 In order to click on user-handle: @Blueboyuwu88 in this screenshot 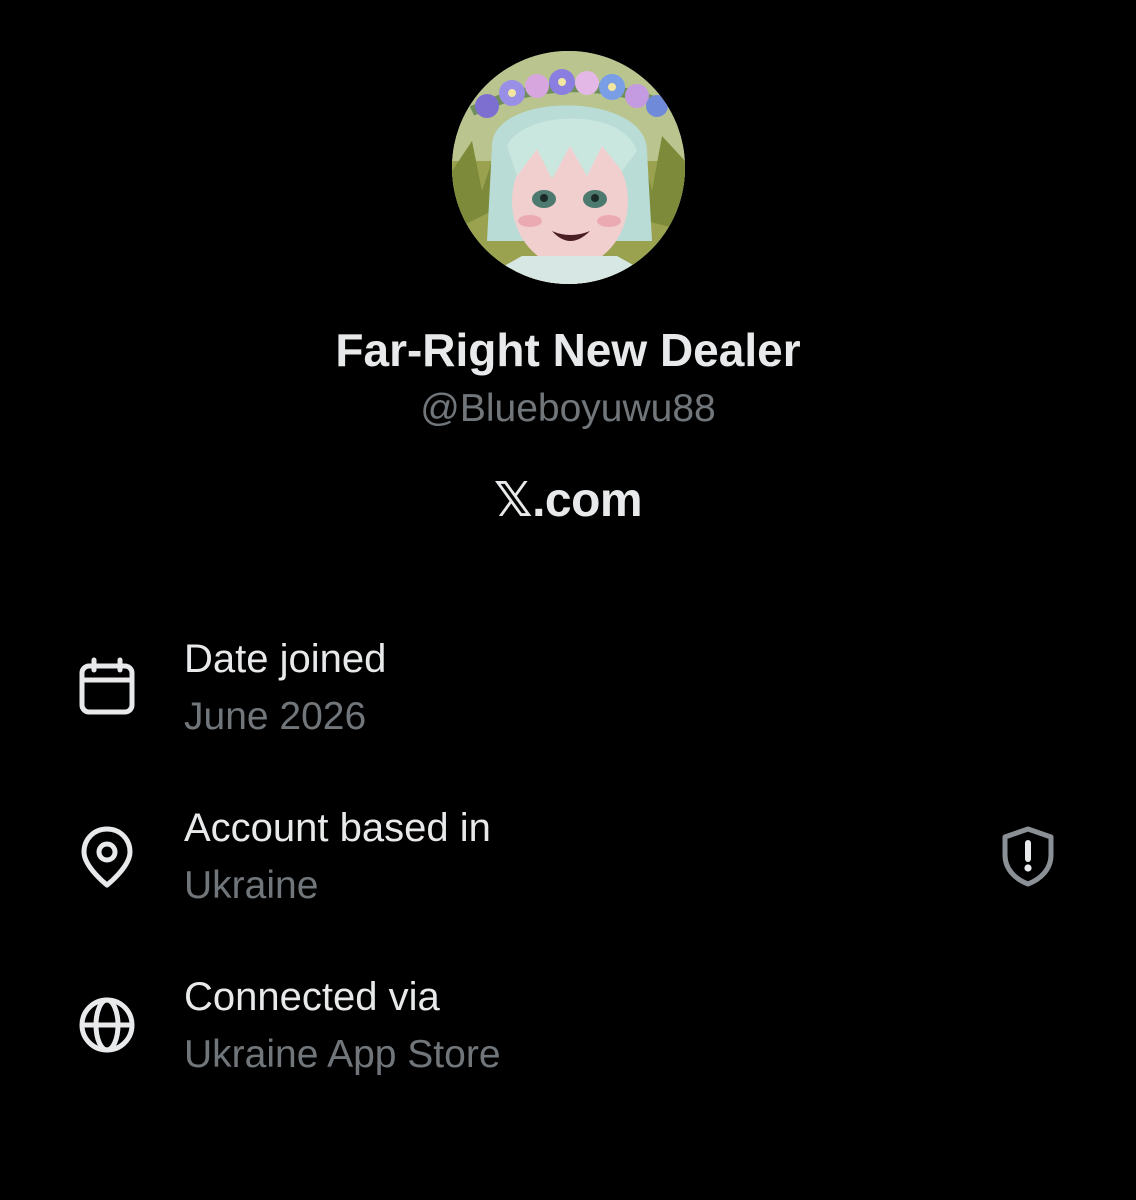, I will do `click(568, 408)`.